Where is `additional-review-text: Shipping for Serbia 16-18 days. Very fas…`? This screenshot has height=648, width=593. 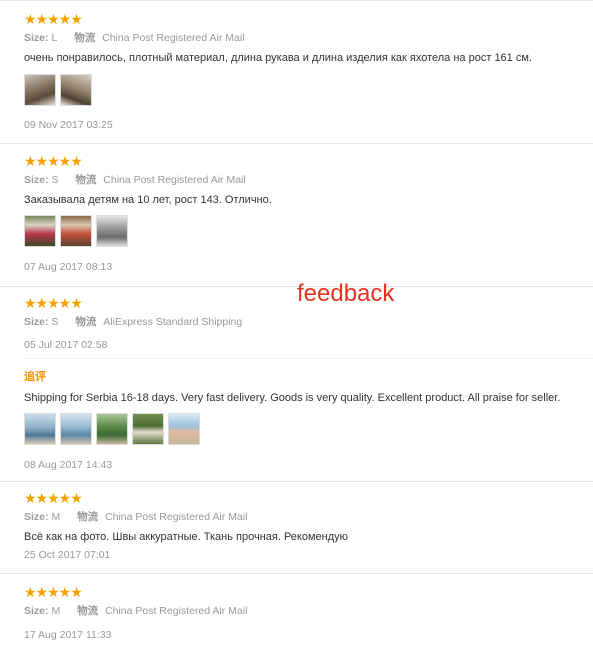
additional-review-text: Shipping for Serbia 16-18 days. Very fas… is located at coordinates (292, 398).